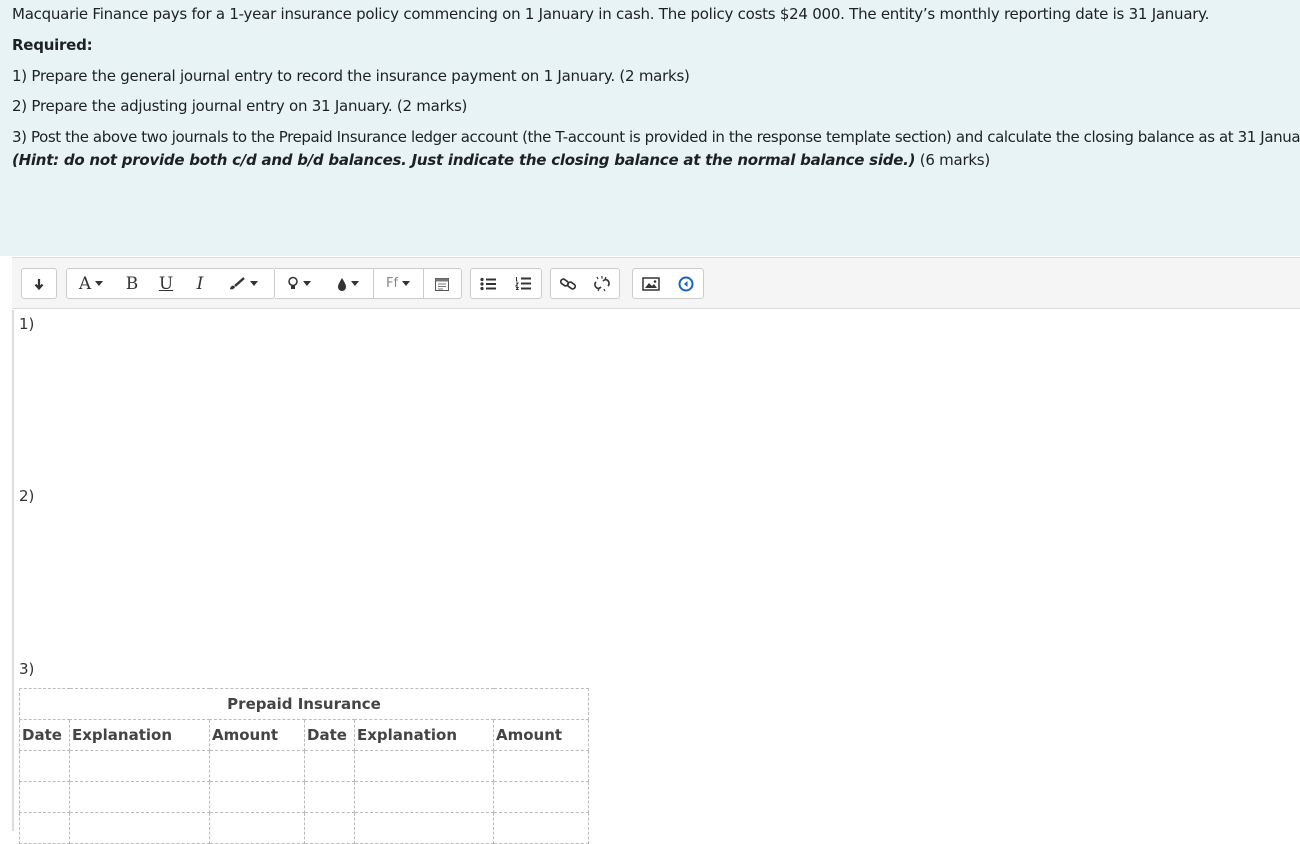  I want to click on toolbar-group-lists, so click(506, 283).